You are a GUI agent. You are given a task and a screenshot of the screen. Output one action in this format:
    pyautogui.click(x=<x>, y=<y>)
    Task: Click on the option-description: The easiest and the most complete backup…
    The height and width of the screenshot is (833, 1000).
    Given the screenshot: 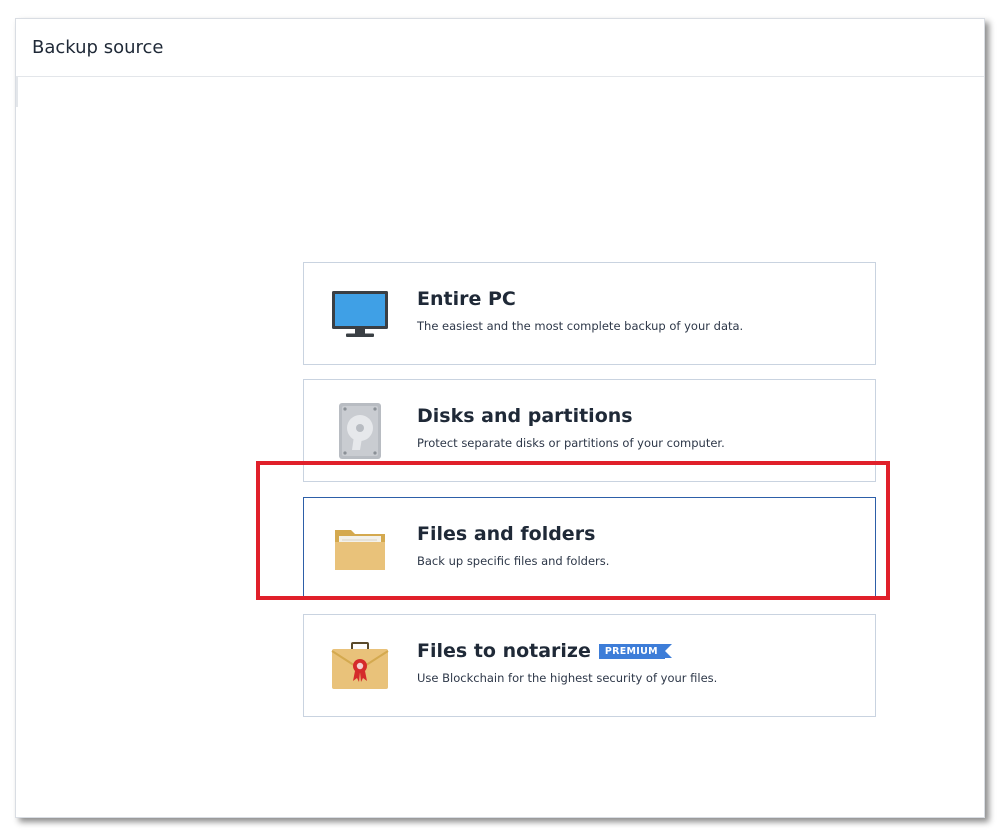 What is the action you would take?
    pyautogui.click(x=580, y=326)
    